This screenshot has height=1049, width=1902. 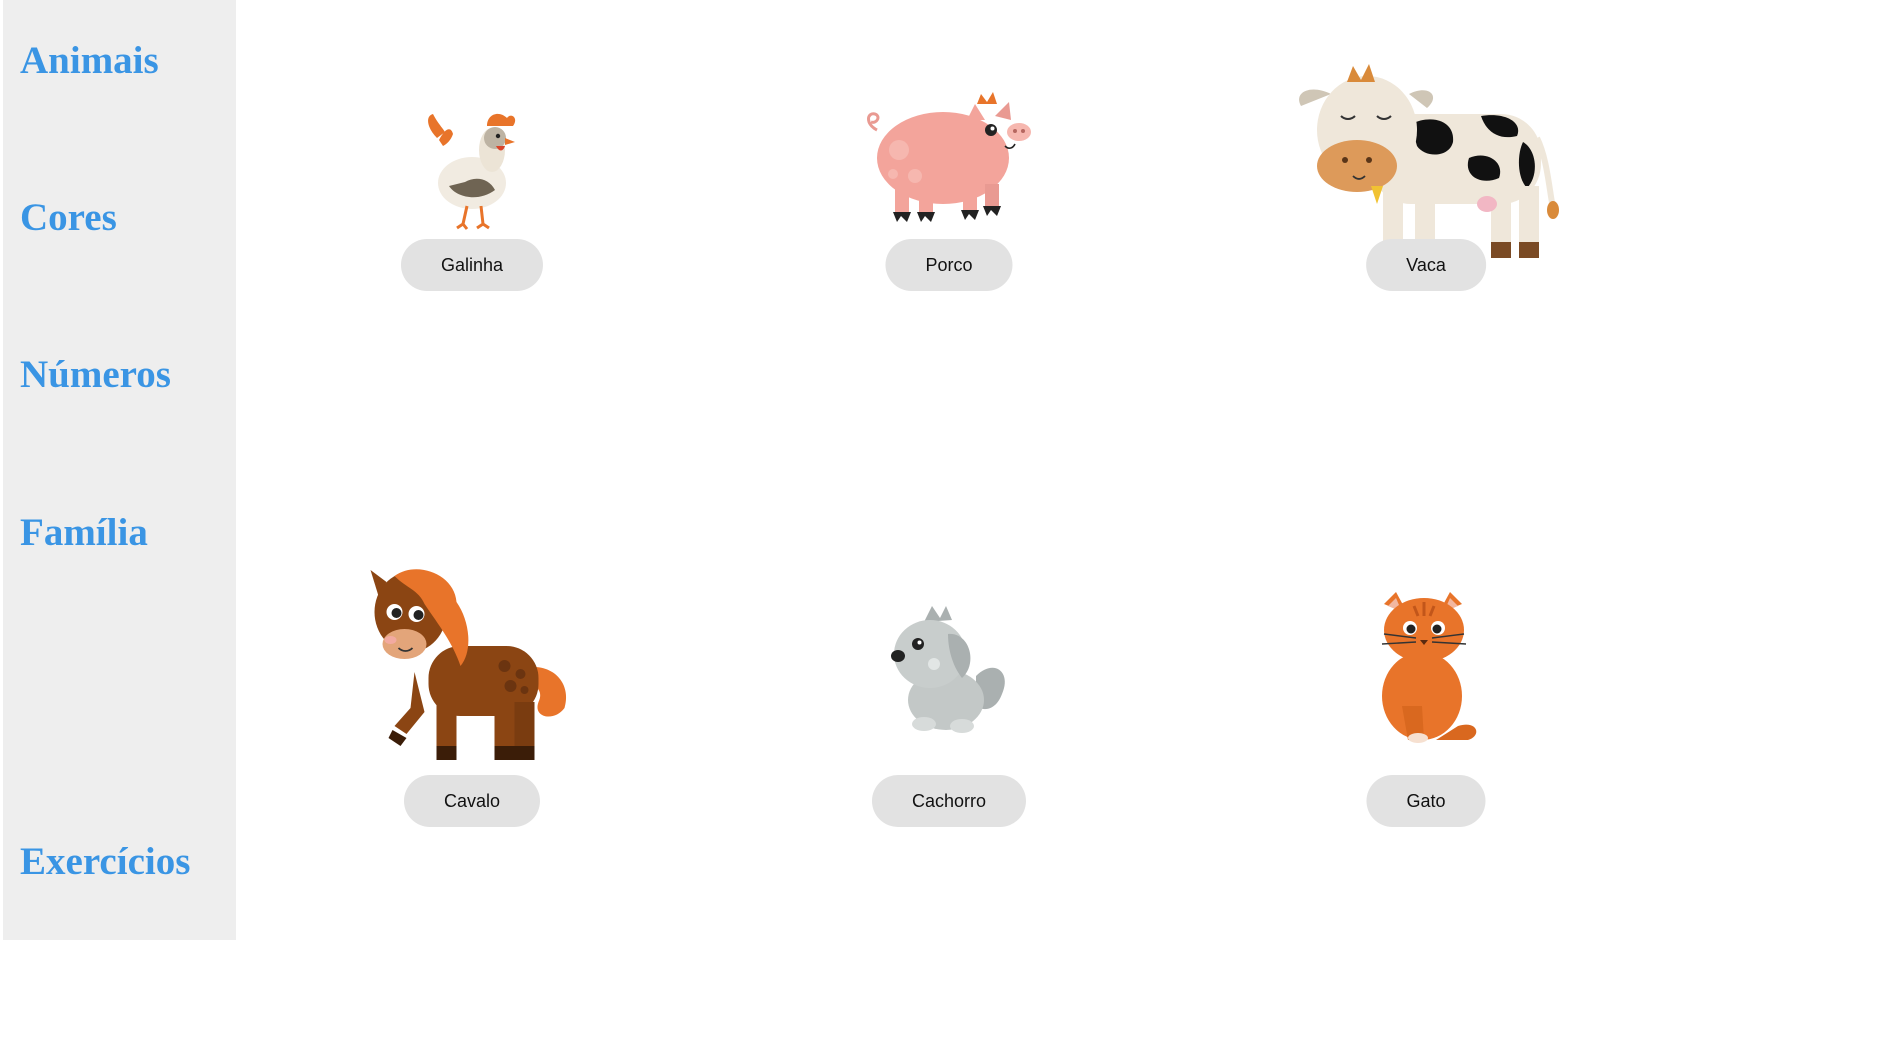 What do you see at coordinates (84, 532) in the screenshot?
I see `sidebar-link-familia: Família` at bounding box center [84, 532].